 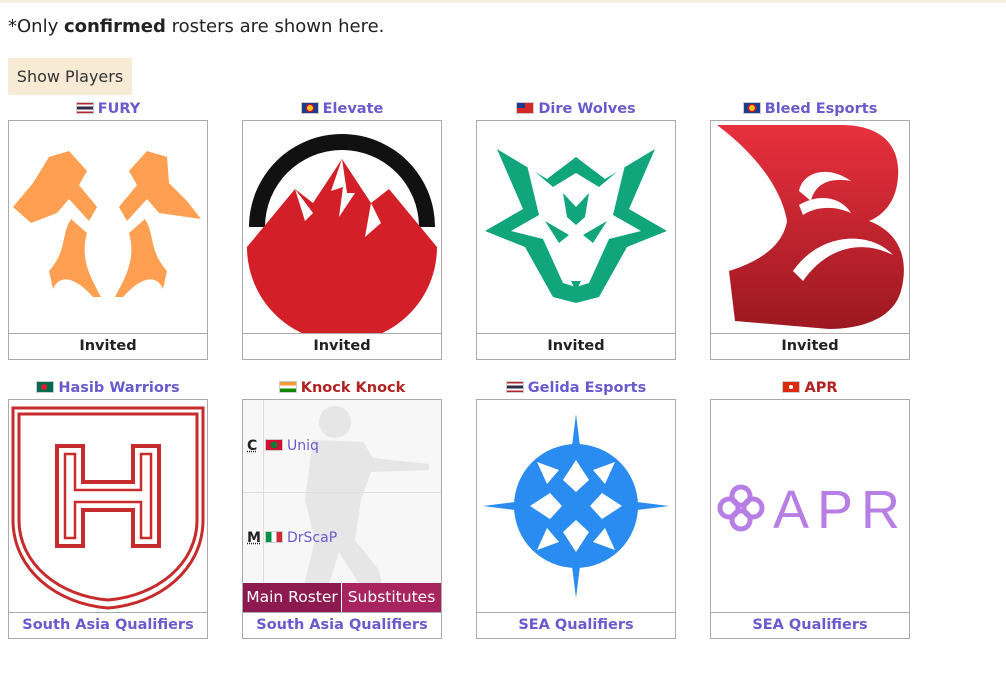 I want to click on taiwan-flag-icon, so click(x=525, y=108).